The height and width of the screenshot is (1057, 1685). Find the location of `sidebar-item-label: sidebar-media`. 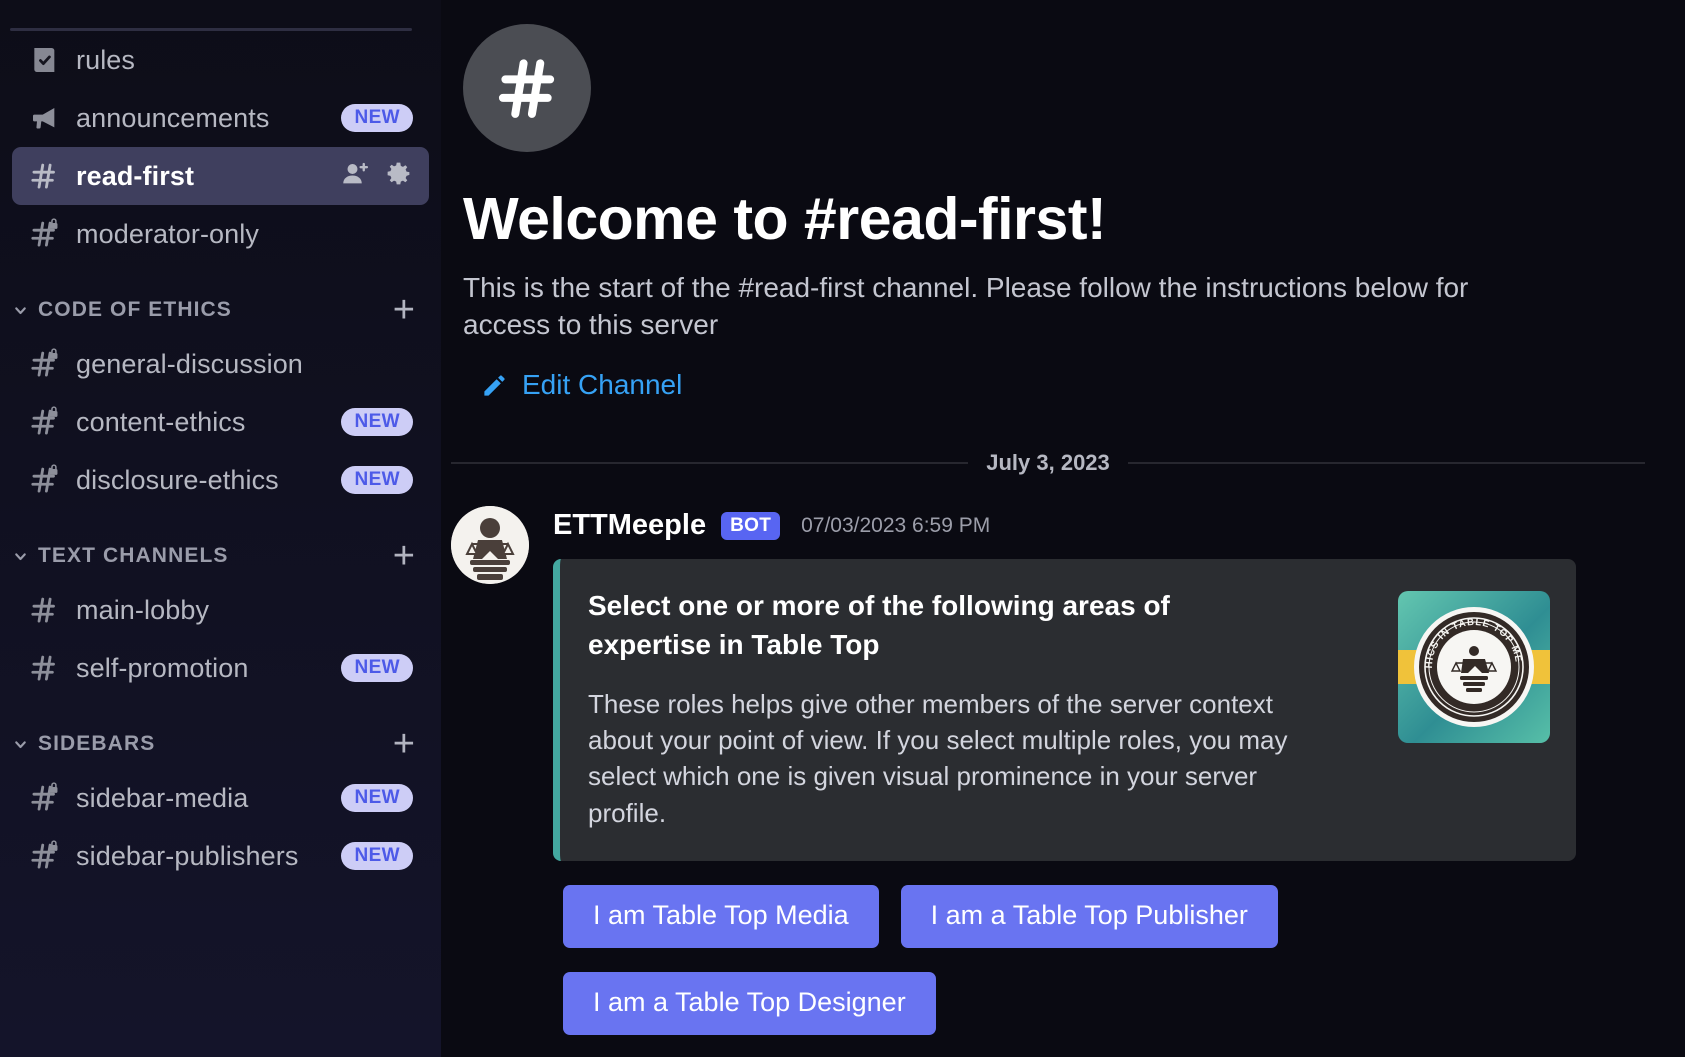

sidebar-item-label: sidebar-media is located at coordinates (162, 797).